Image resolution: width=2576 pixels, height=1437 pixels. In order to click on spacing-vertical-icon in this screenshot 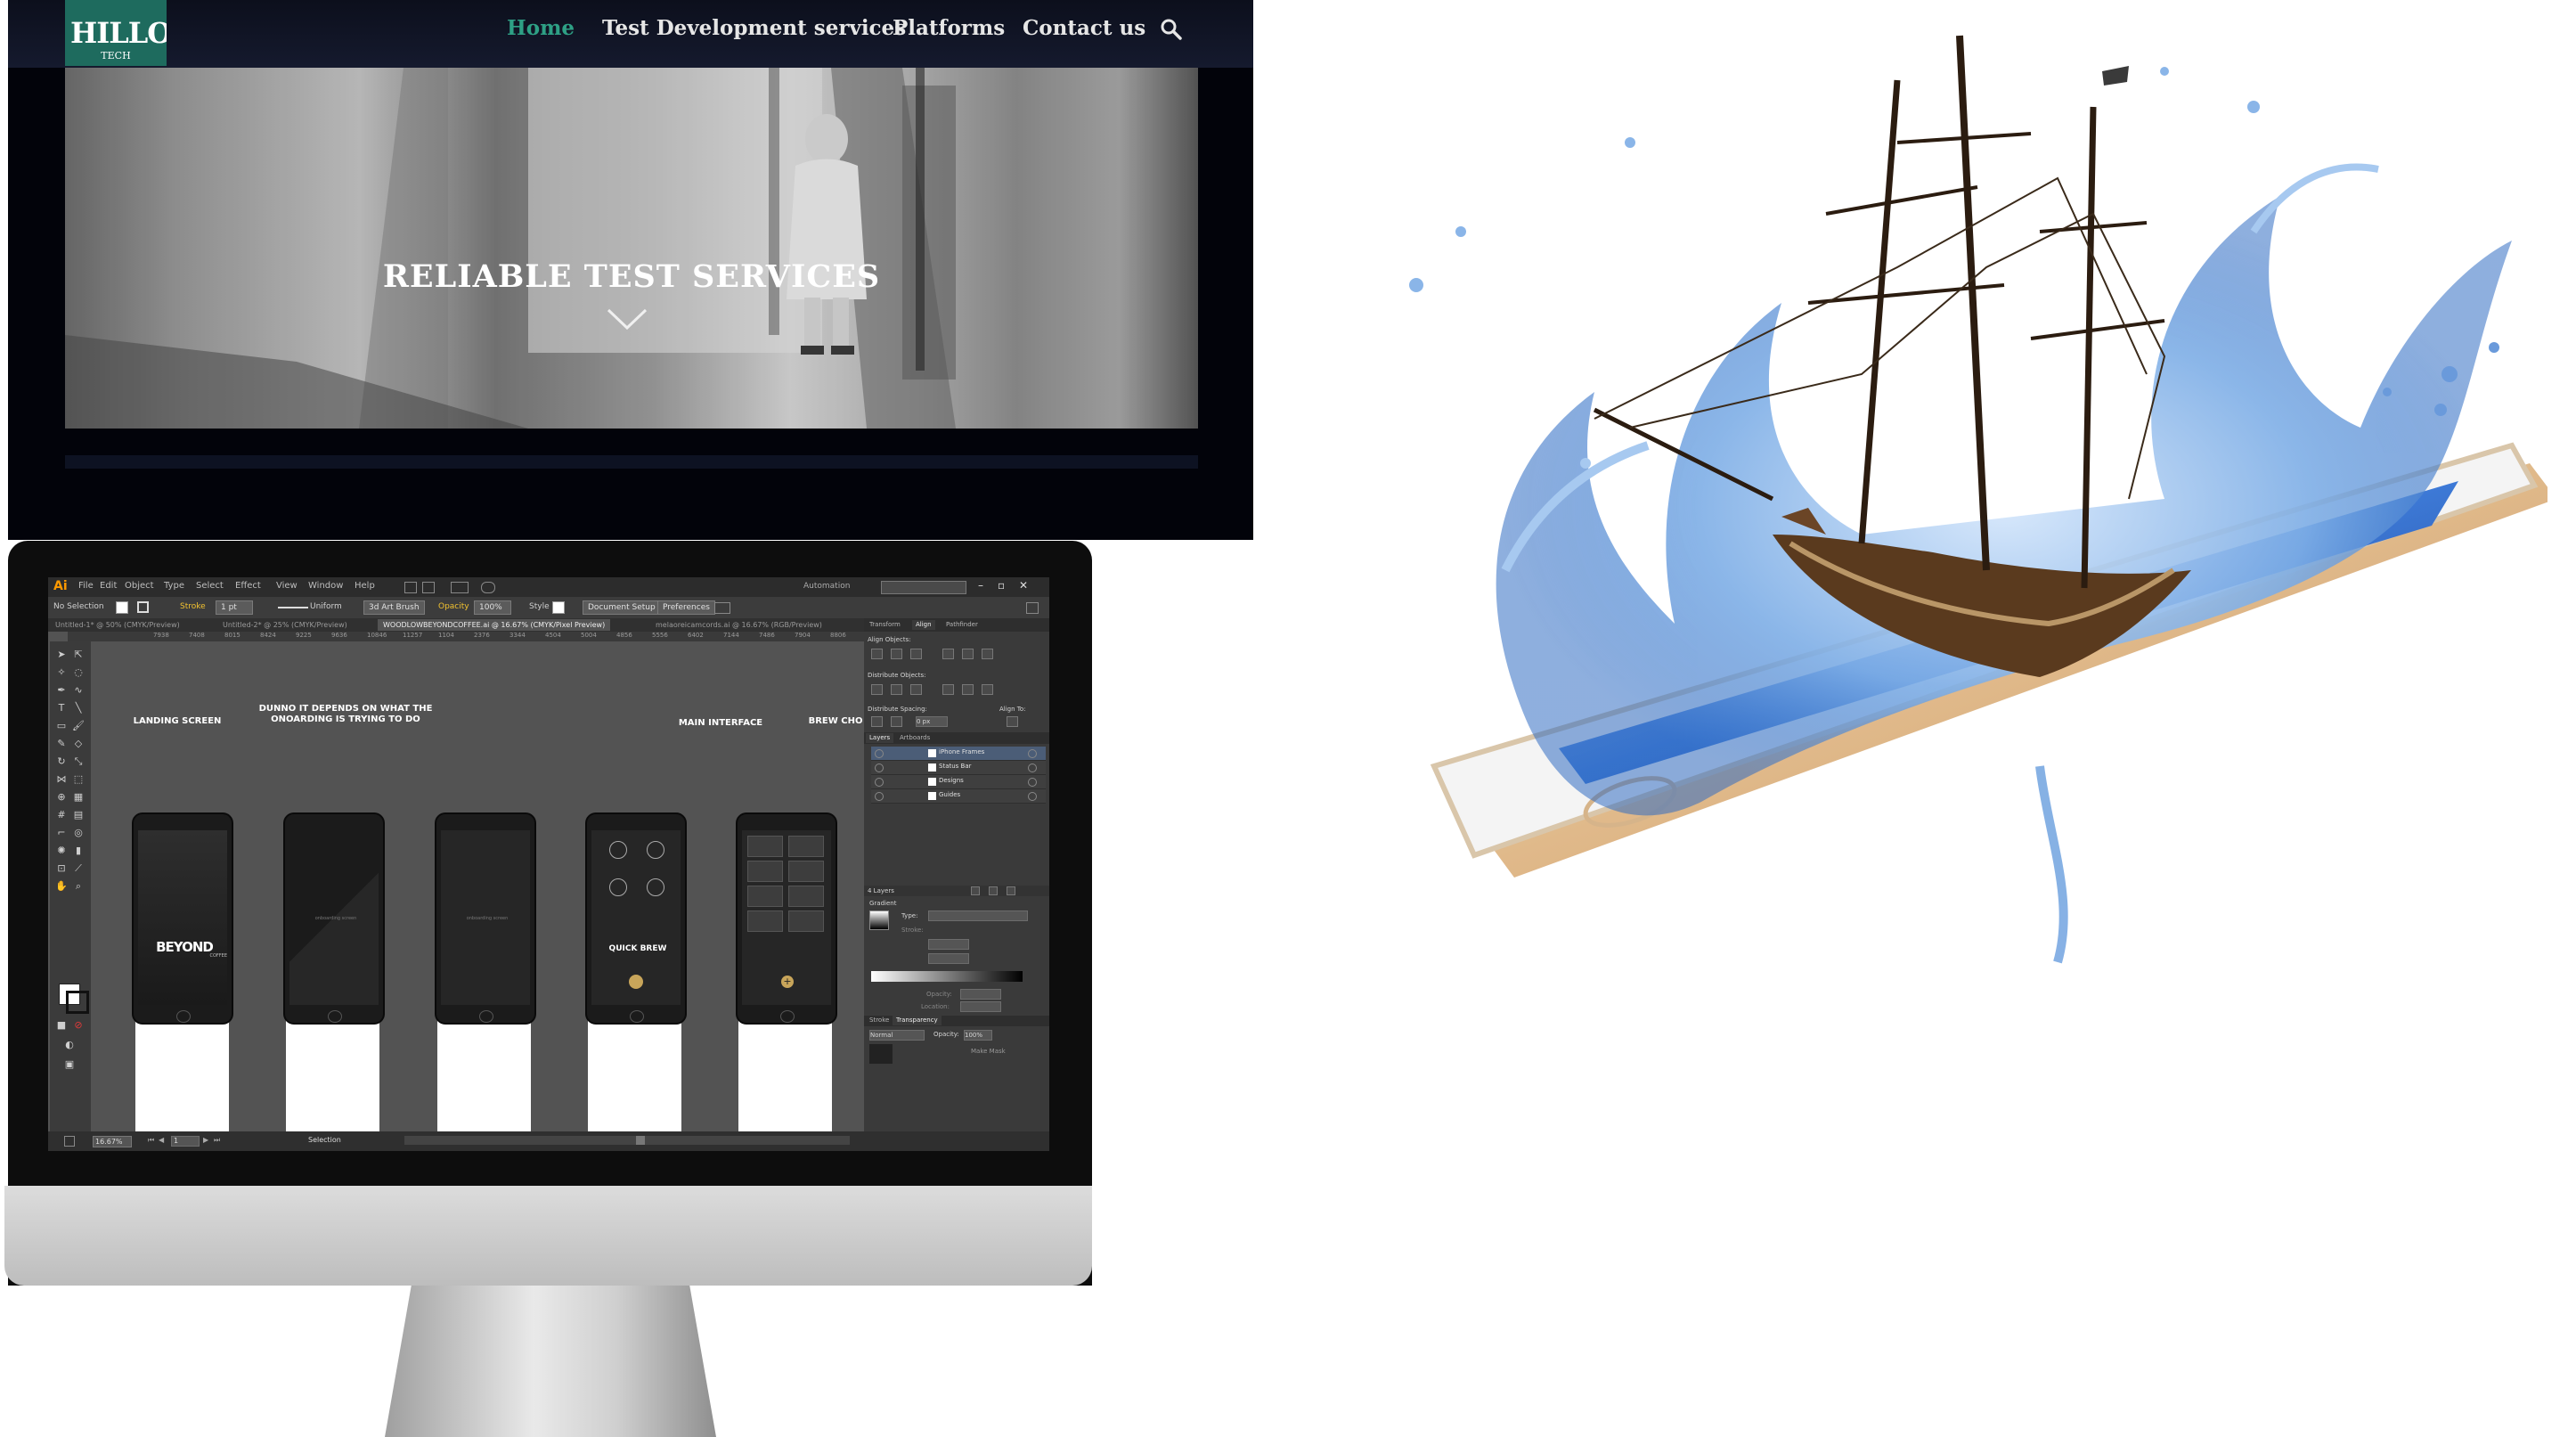, I will do `click(877, 722)`.